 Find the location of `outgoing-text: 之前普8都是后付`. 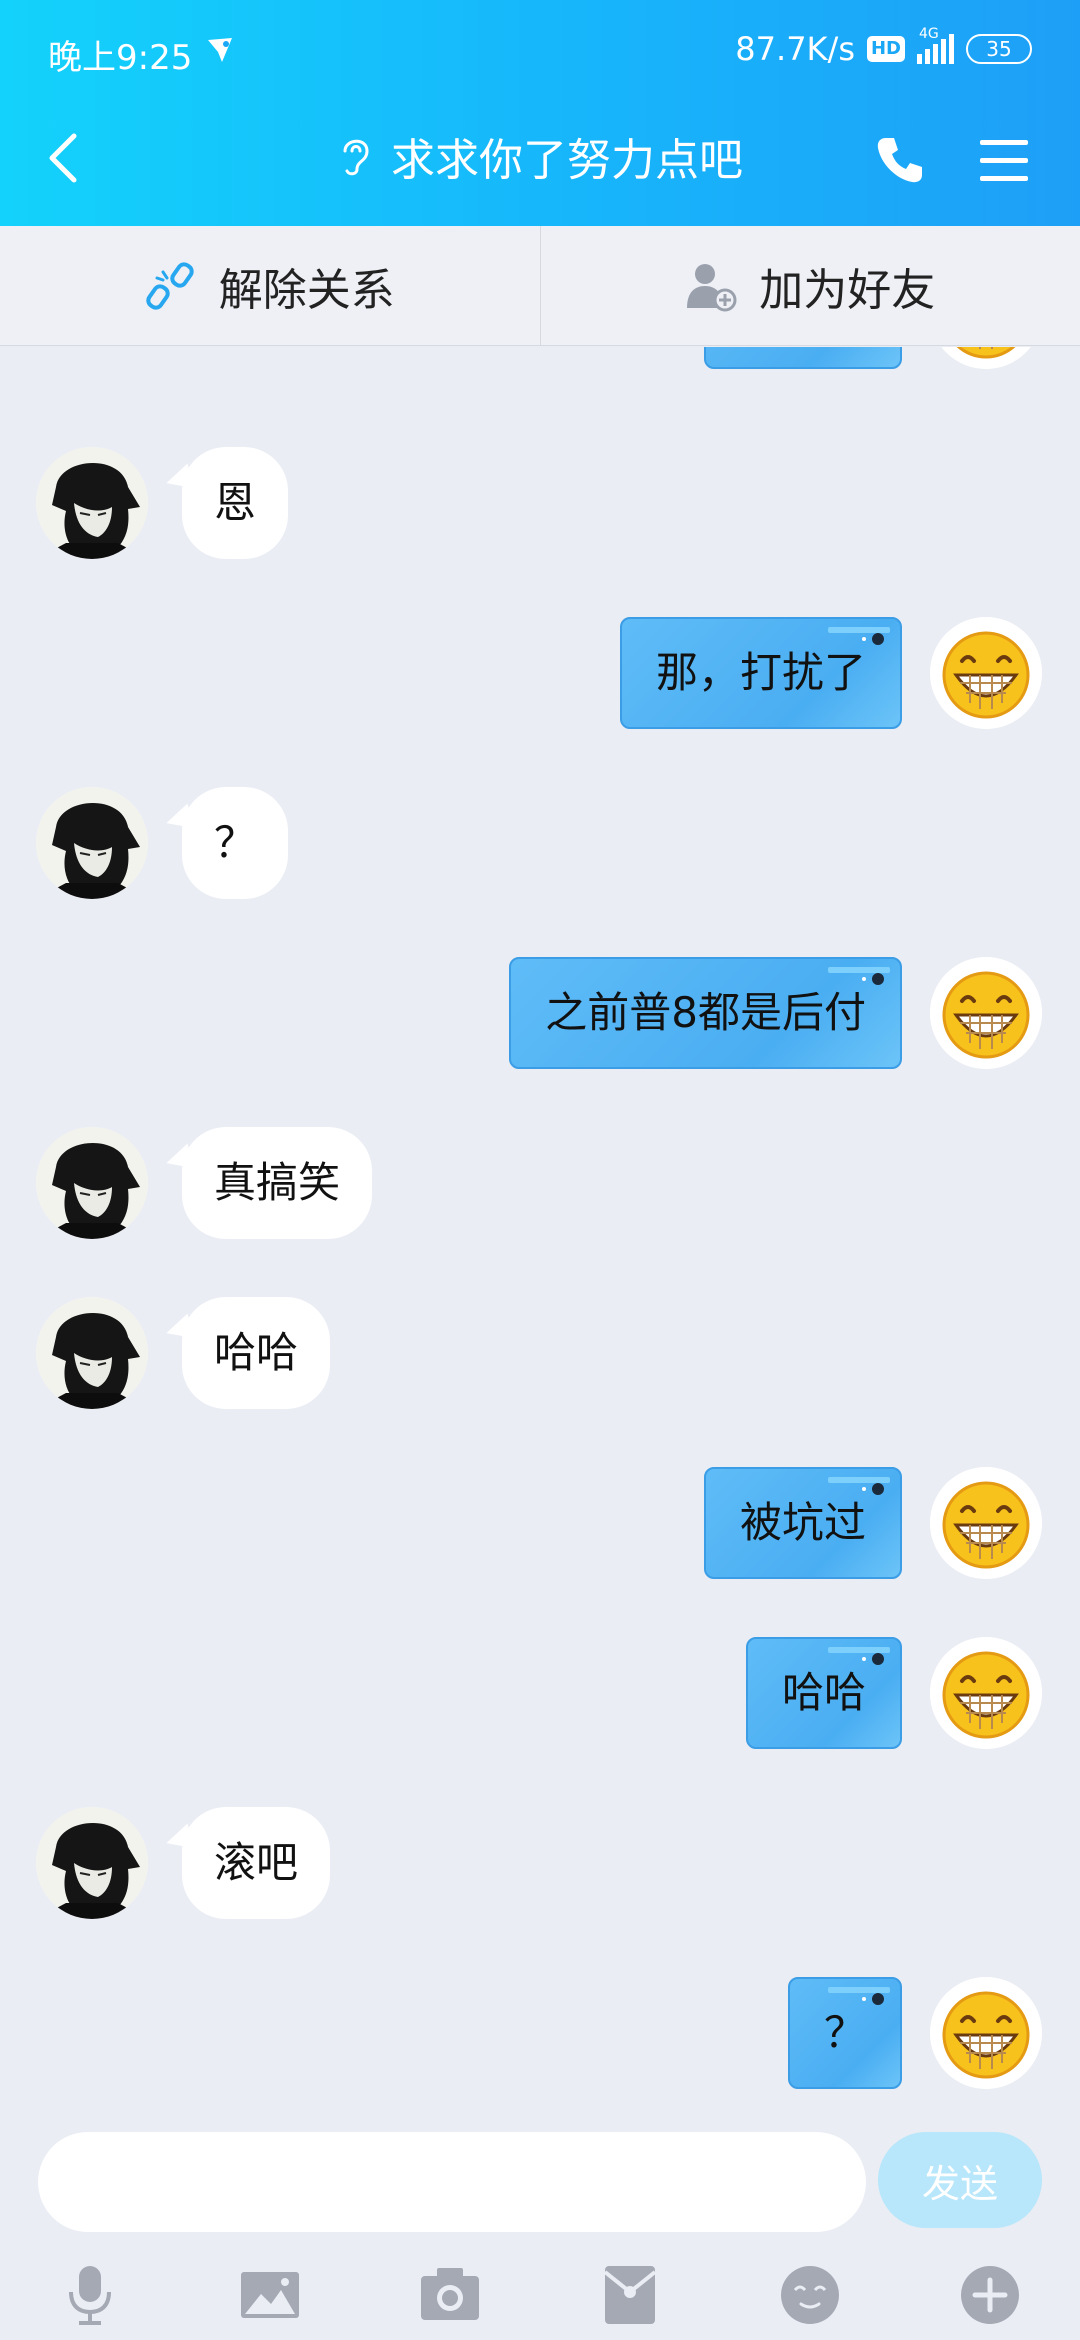

outgoing-text: 之前普8都是后付 is located at coordinates (705, 1012).